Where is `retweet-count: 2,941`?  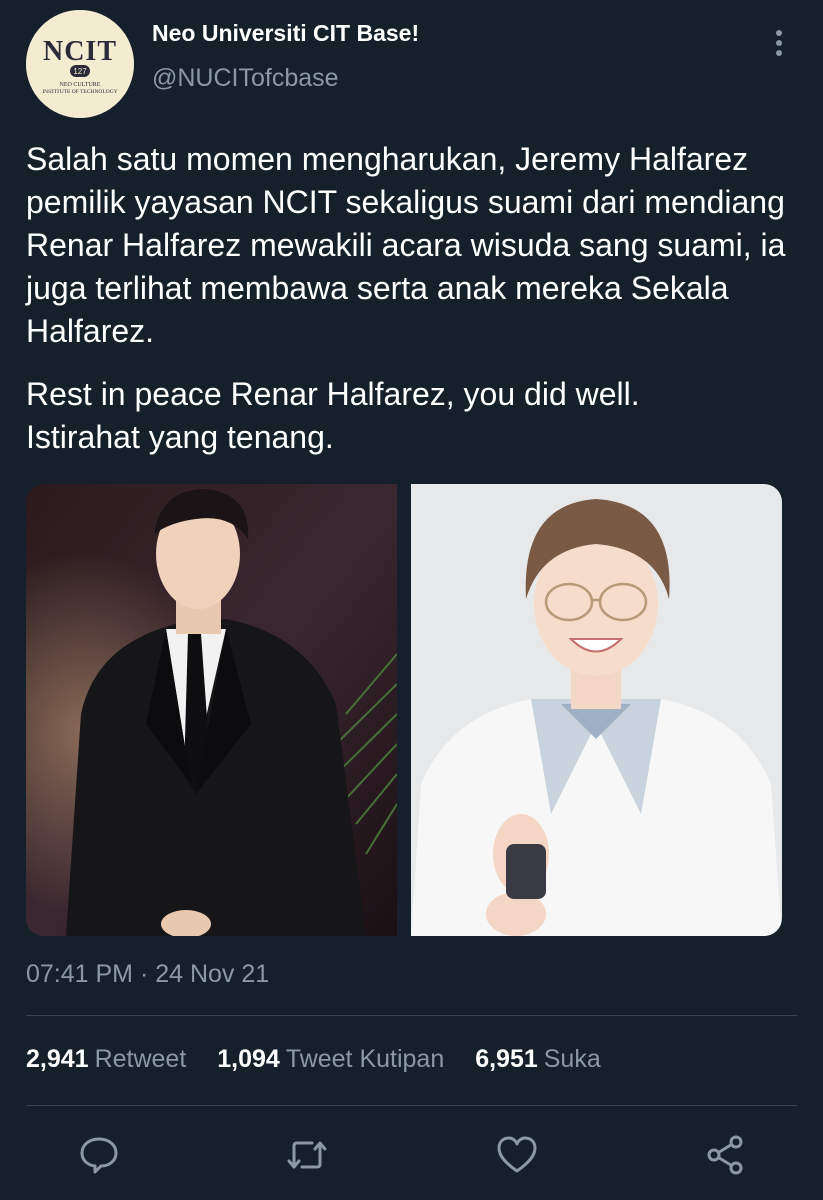
retweet-count: 2,941 is located at coordinates (57, 1059).